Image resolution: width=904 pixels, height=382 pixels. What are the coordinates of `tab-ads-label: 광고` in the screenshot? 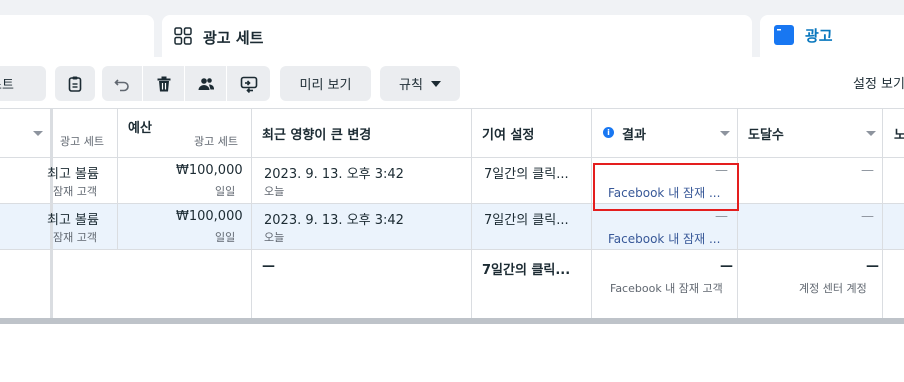 It's located at (819, 36).